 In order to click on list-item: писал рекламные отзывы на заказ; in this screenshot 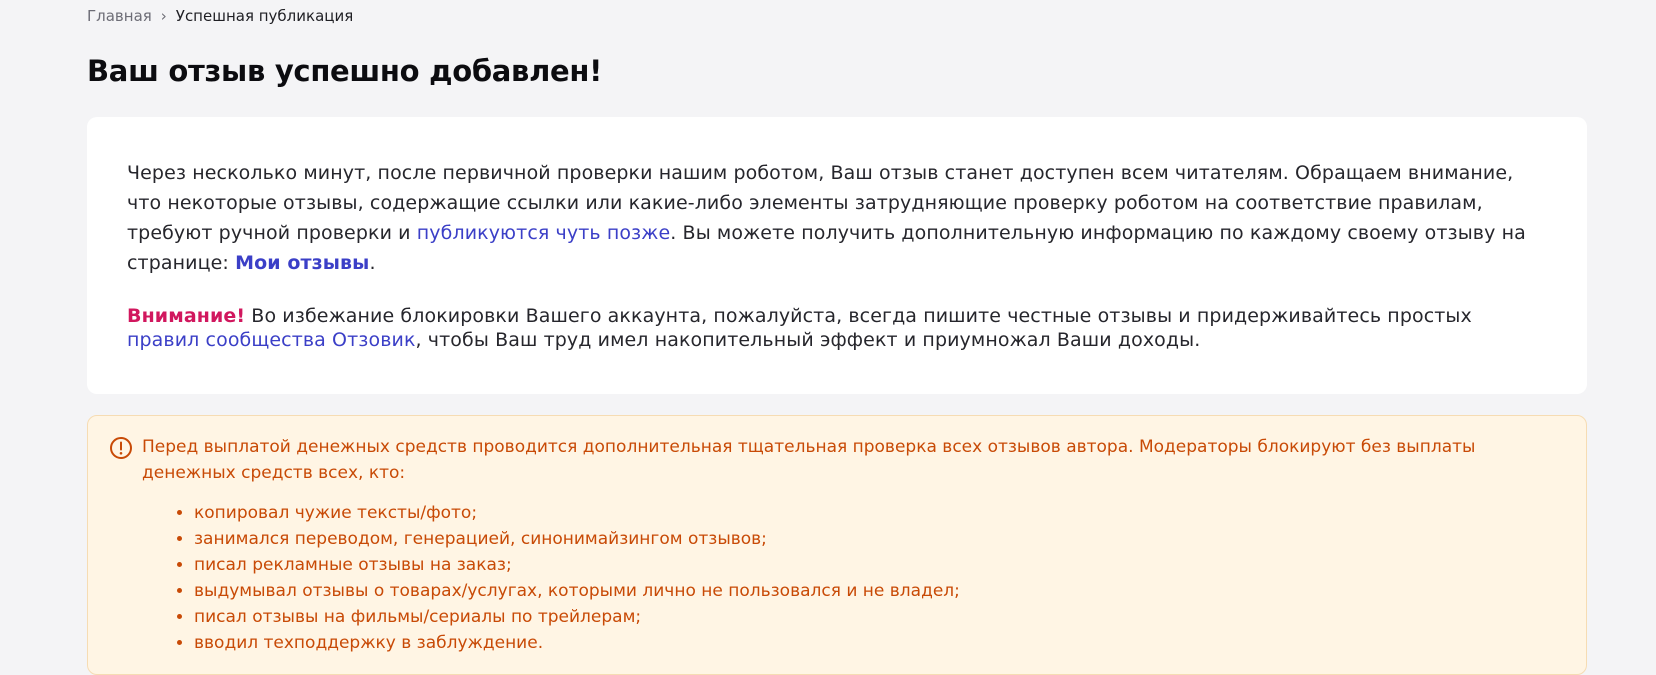, I will do `click(577, 565)`.